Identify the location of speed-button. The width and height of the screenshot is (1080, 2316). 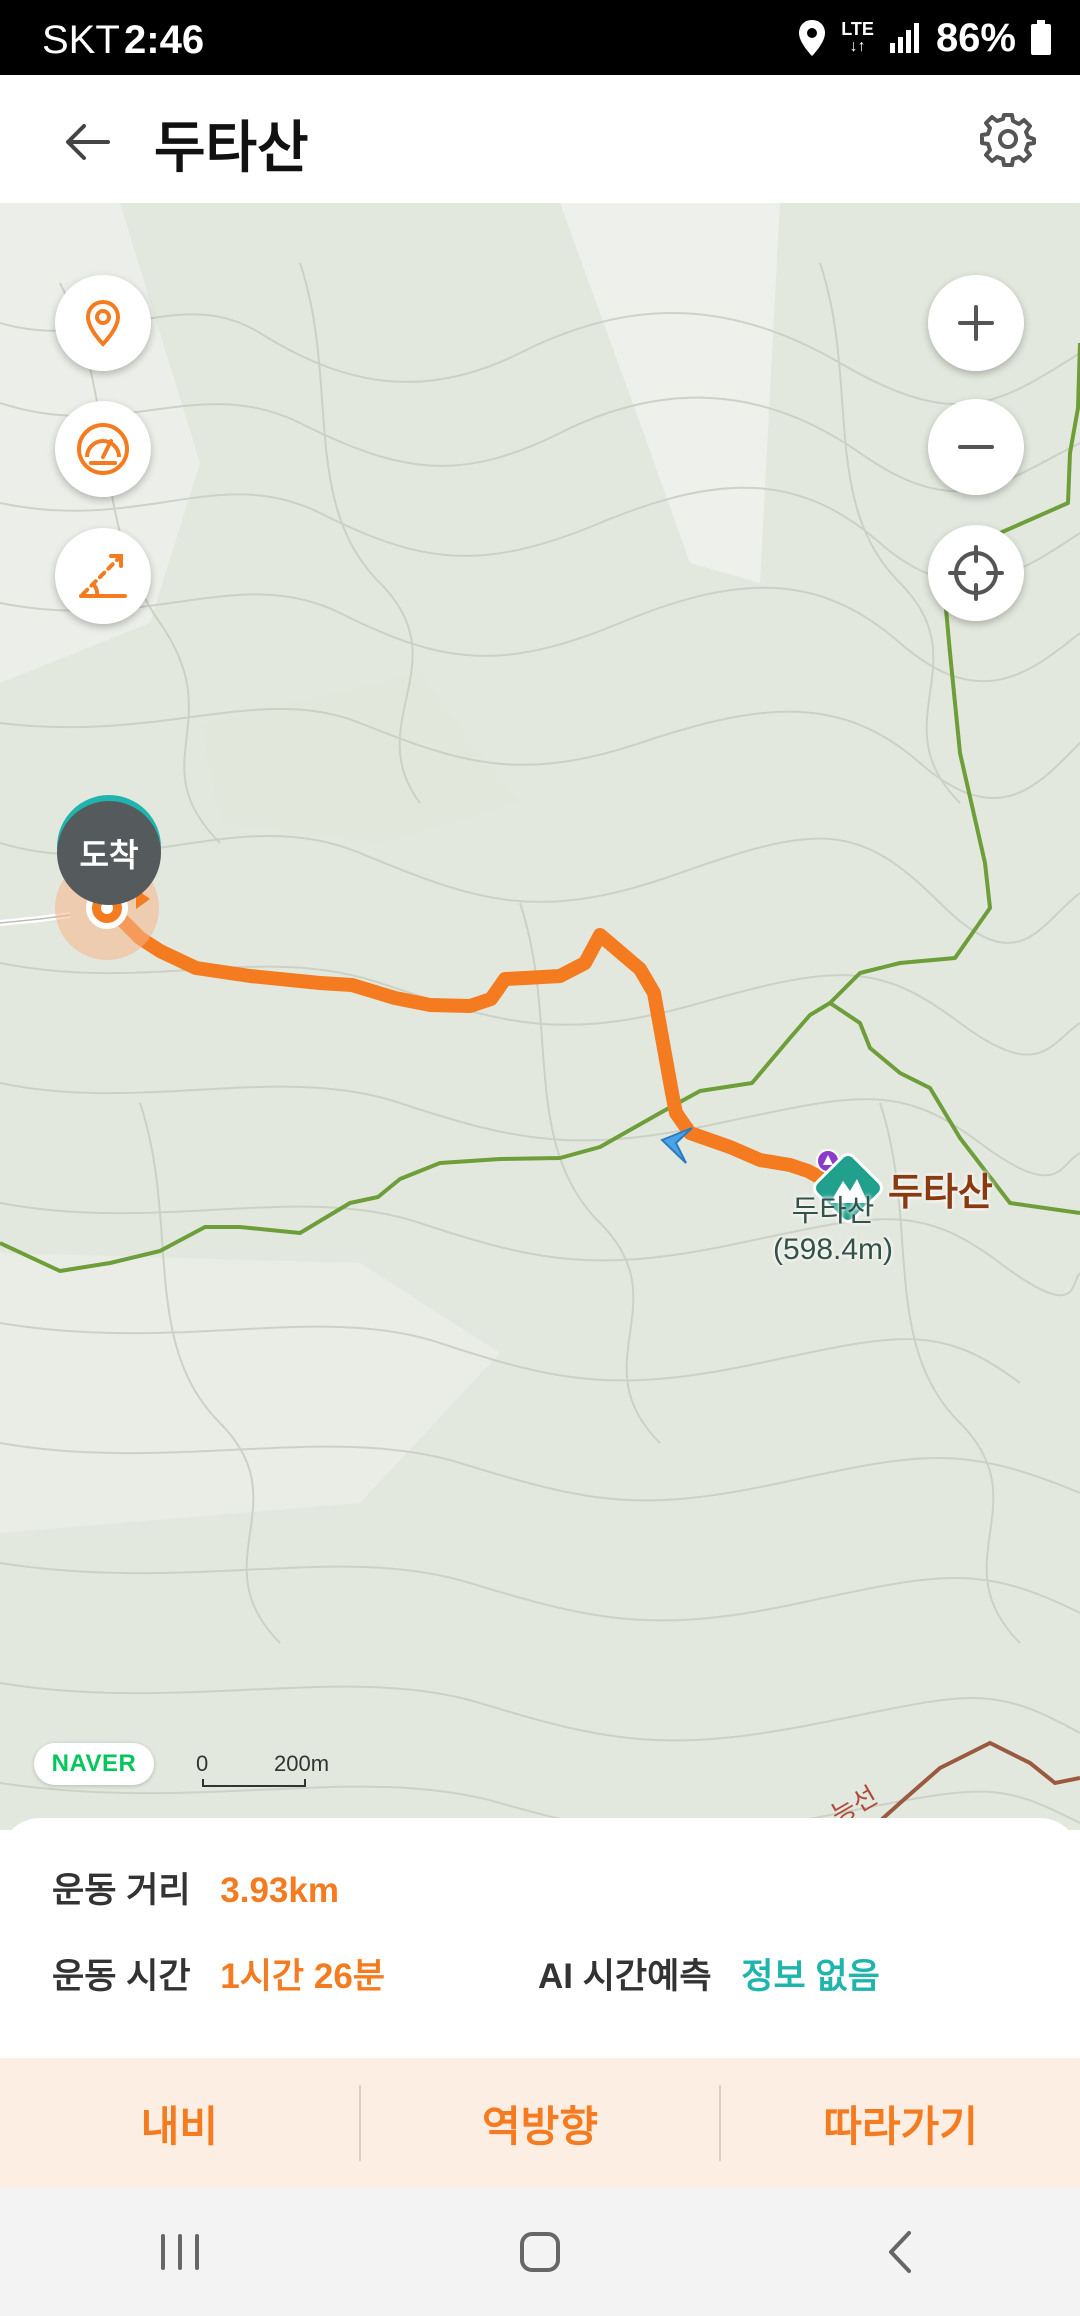
(103, 449).